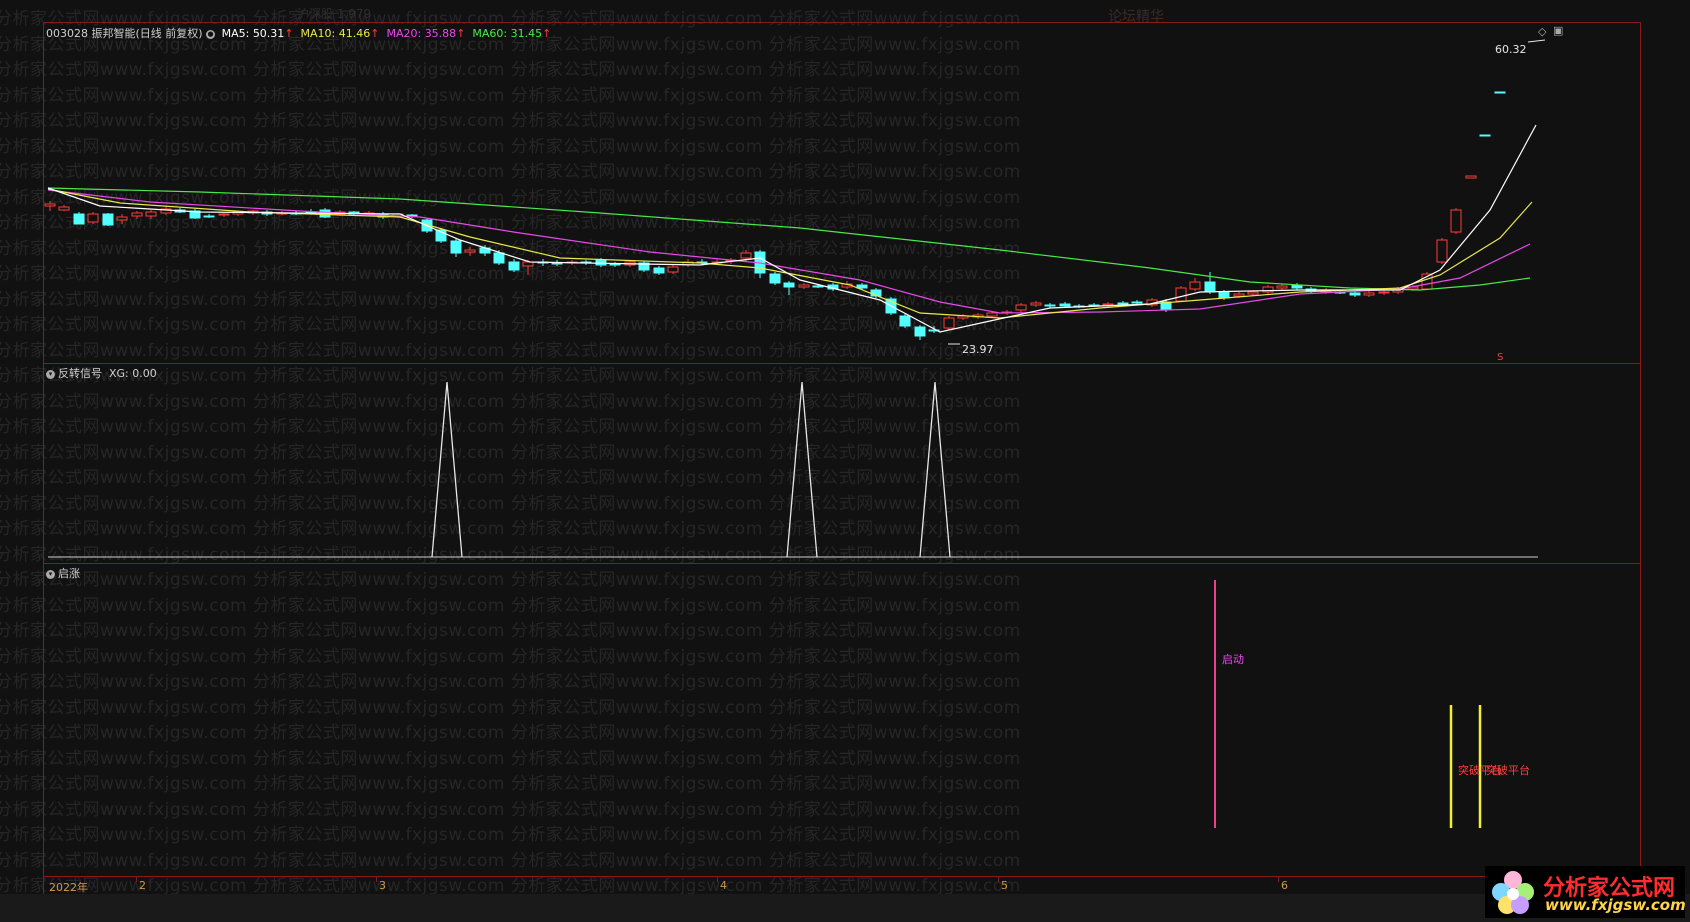  Describe the element at coordinates (978, 349) in the screenshot. I see `low-price-label: 23.97` at that location.